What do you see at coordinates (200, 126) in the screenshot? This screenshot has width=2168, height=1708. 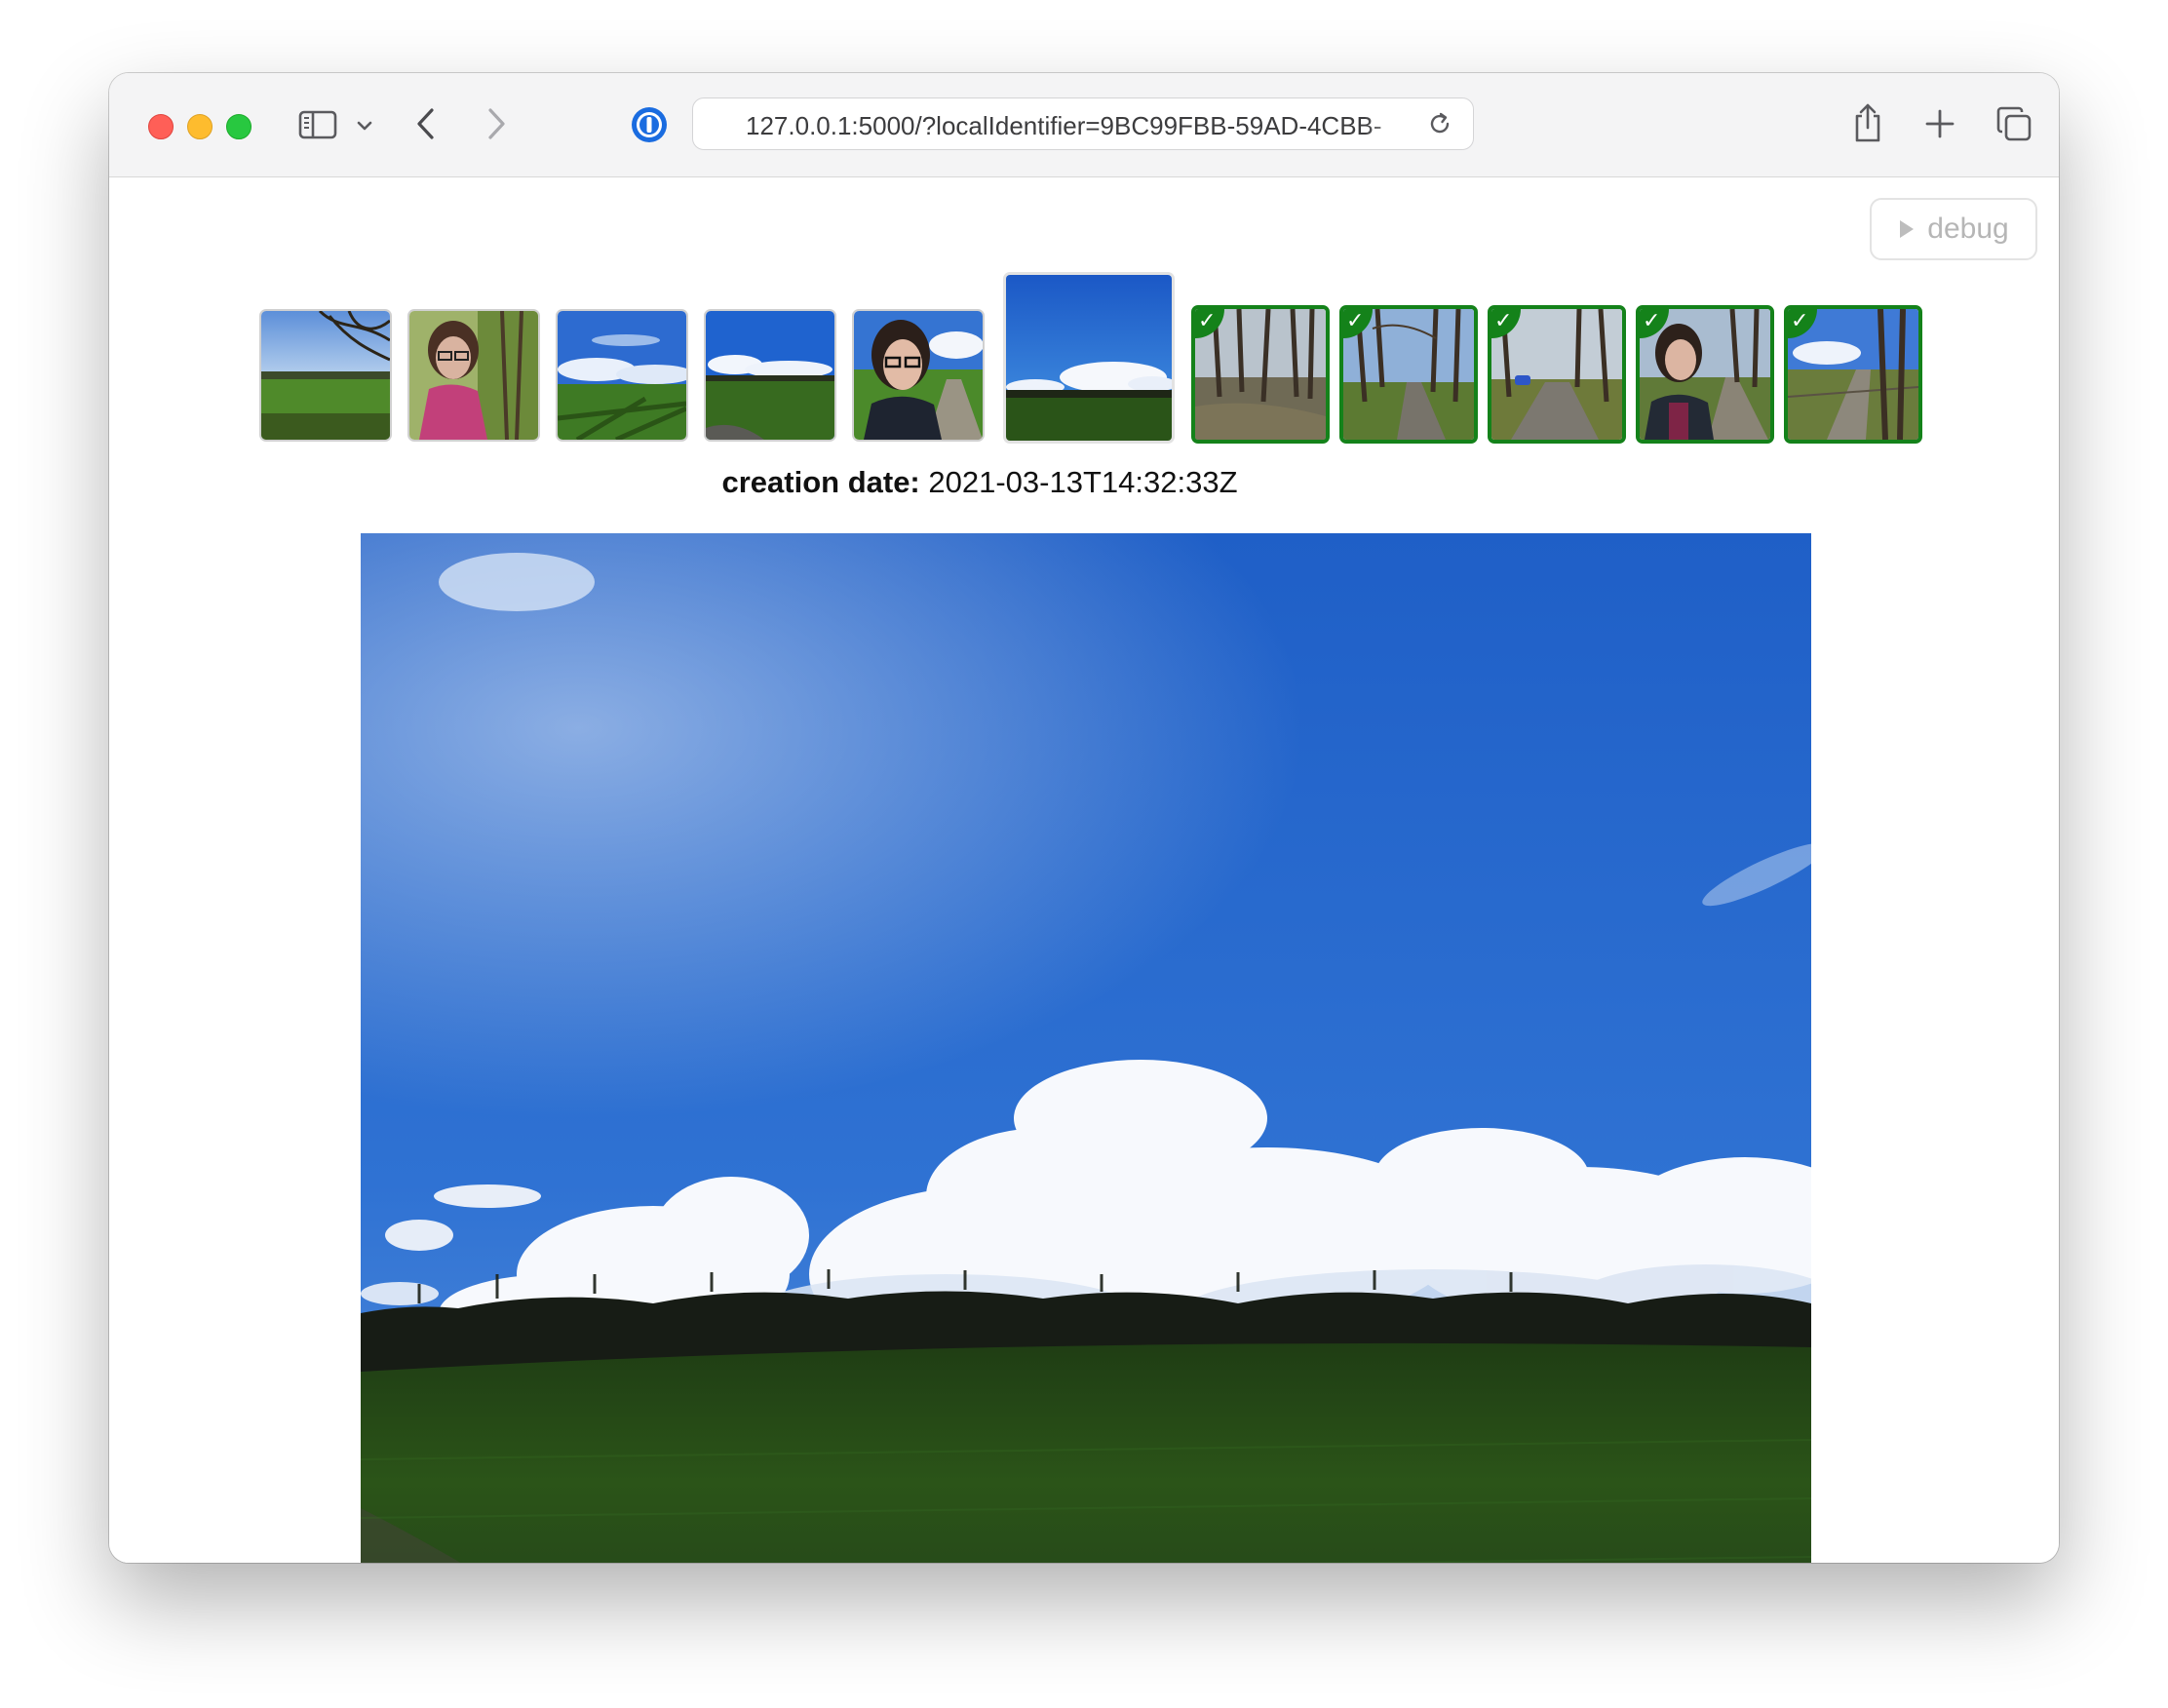 I see `minimize-window-button` at bounding box center [200, 126].